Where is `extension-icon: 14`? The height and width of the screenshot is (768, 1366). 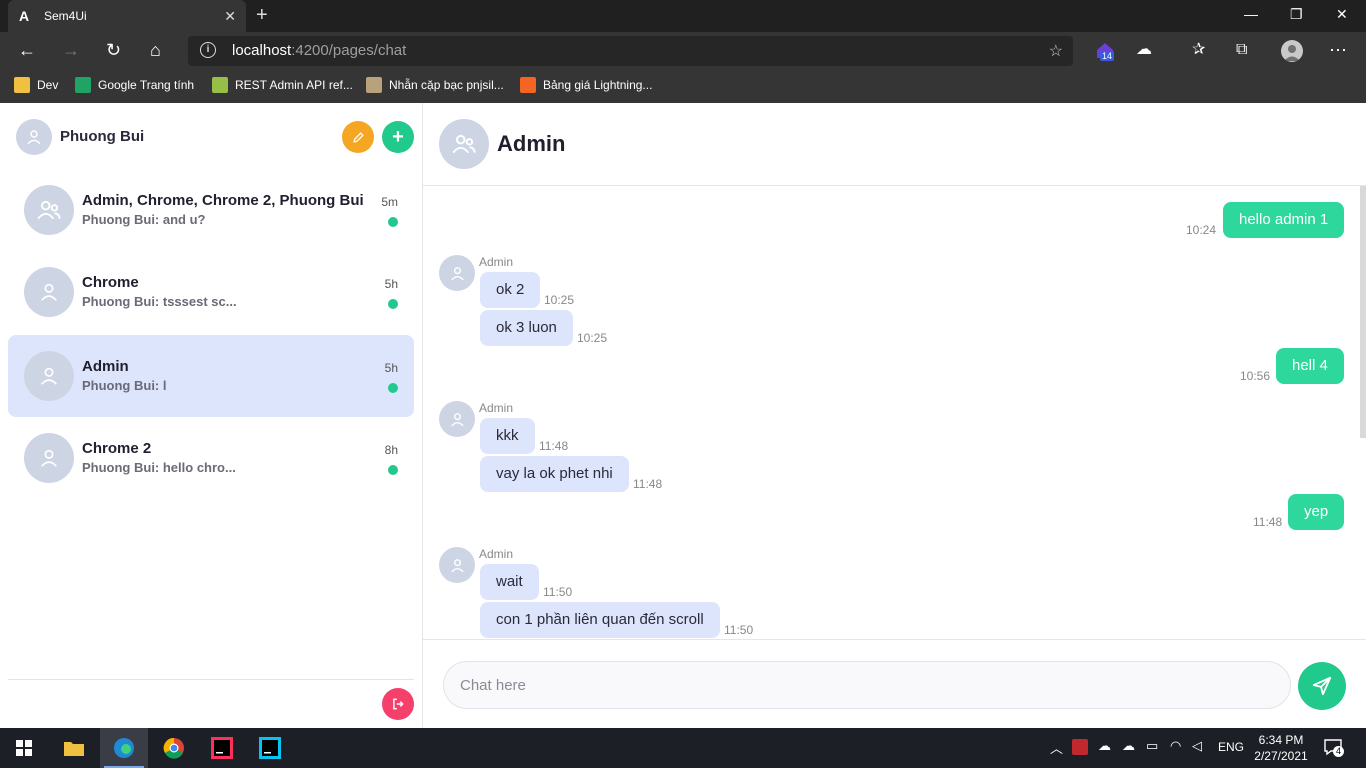 extension-icon: 14 is located at coordinates (1105, 51).